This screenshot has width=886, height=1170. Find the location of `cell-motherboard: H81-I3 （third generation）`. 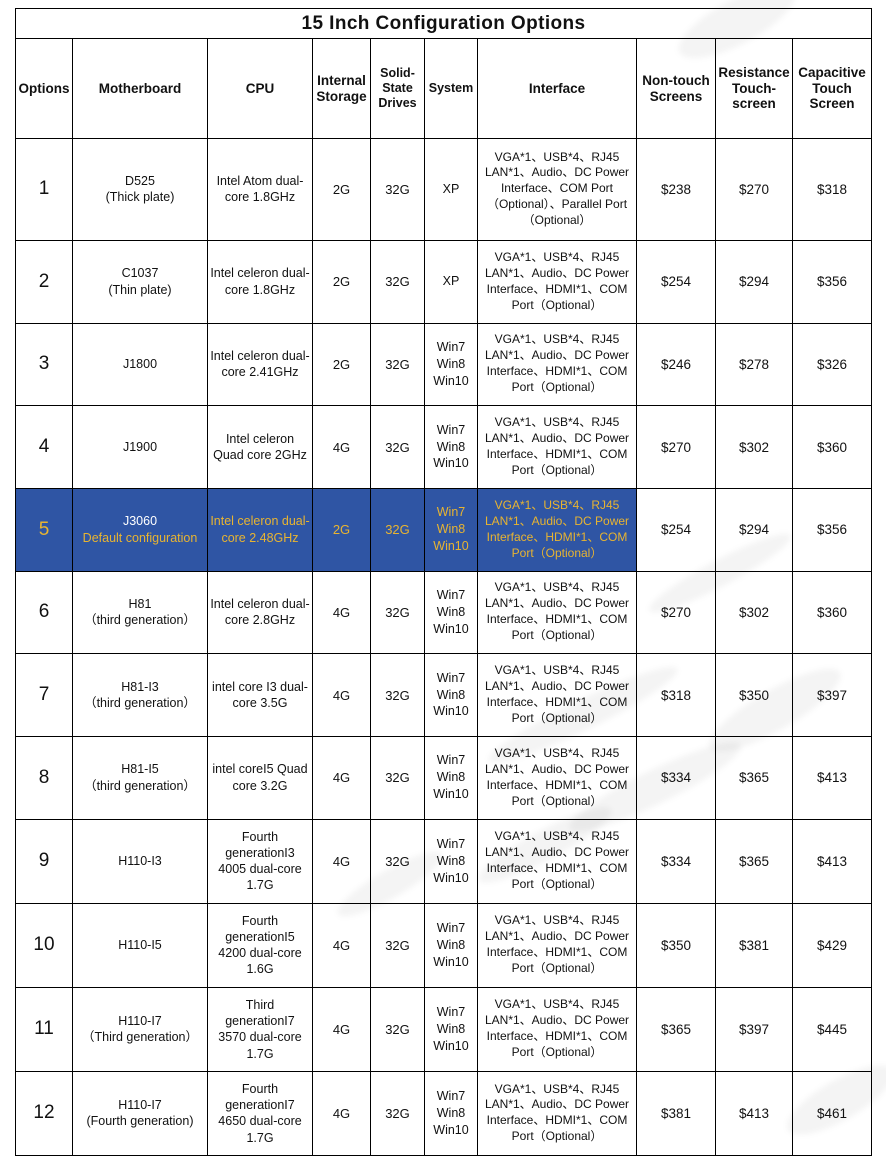

cell-motherboard: H81-I3 （third generation） is located at coordinates (140, 695).